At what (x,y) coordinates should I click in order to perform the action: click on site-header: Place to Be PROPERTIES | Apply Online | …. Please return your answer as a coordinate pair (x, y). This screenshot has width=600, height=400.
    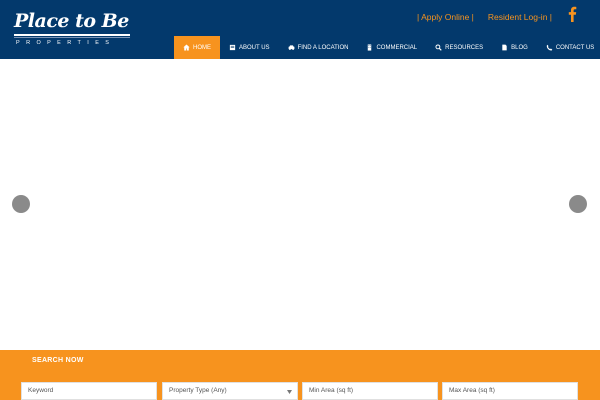
    Looking at the image, I should click on (300, 29).